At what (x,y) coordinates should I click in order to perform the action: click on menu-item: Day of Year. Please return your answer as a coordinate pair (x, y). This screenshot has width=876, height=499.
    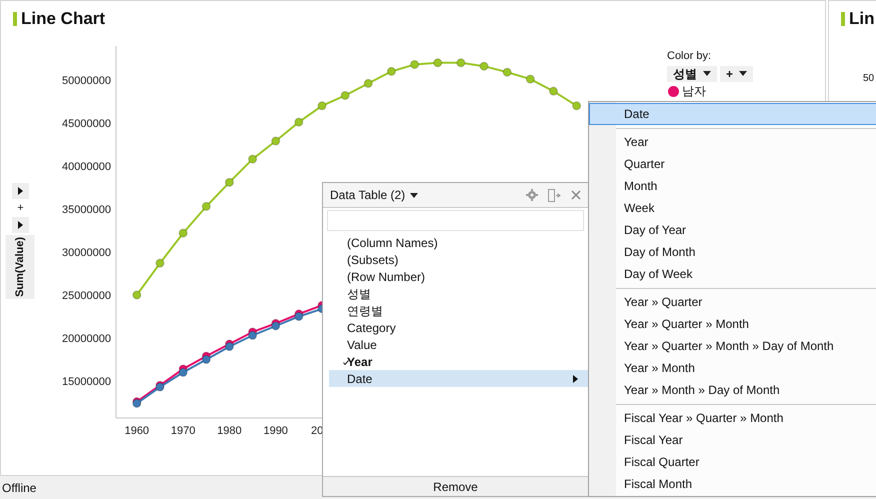
    Looking at the image, I should click on (732, 230).